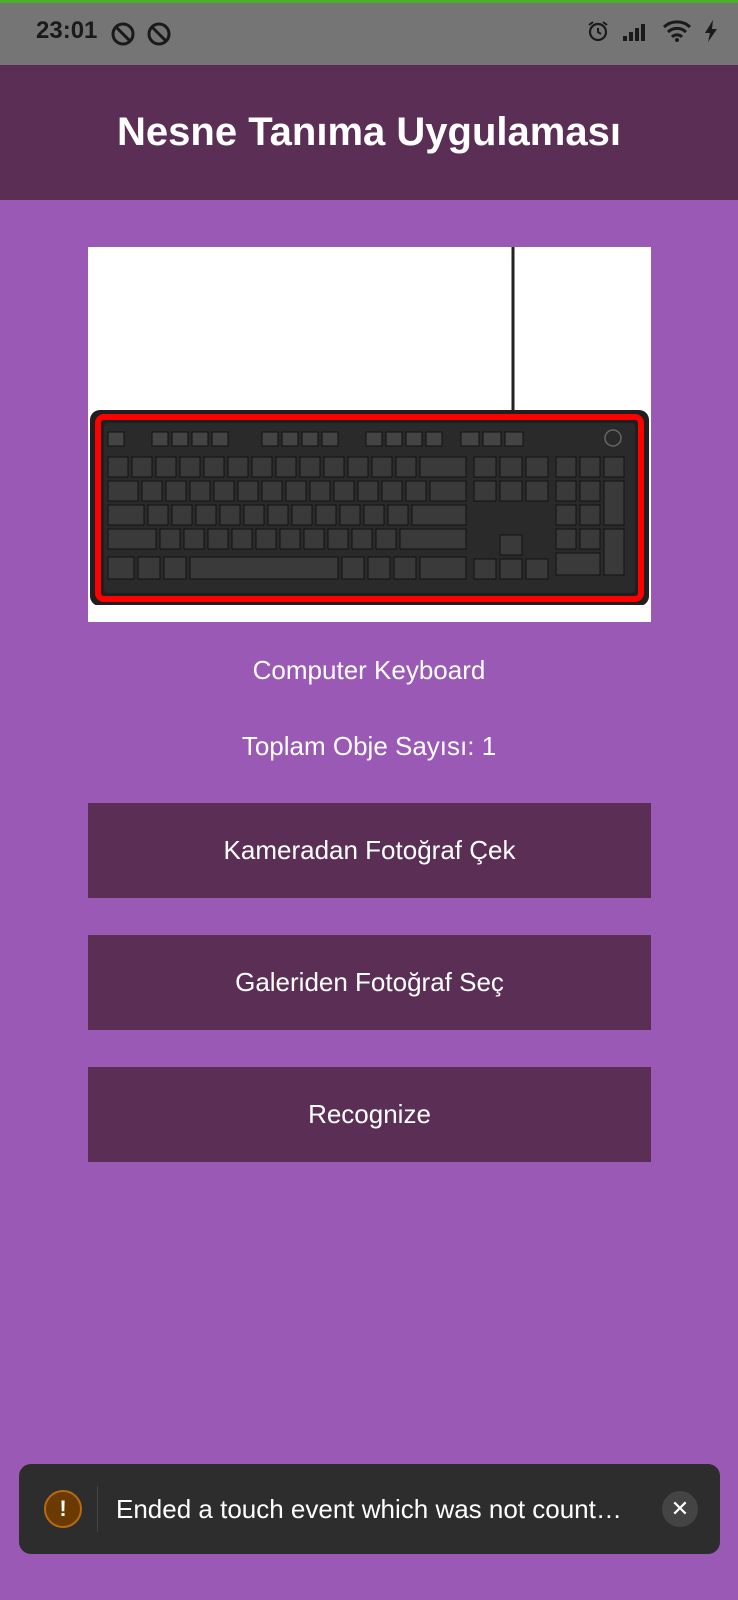 The height and width of the screenshot is (1600, 738). Describe the element at coordinates (369, 1114) in the screenshot. I see `recognize-button: Recognize` at that location.